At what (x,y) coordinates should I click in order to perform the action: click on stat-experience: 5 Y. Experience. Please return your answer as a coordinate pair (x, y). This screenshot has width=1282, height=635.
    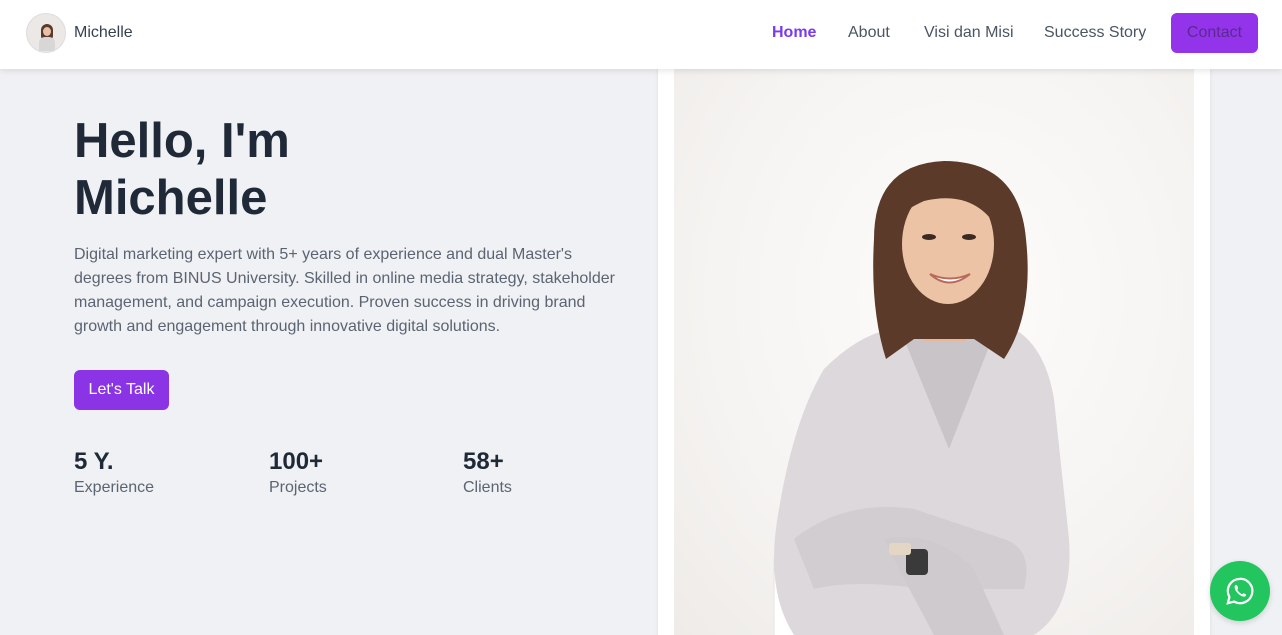
    Looking at the image, I should click on (114, 472).